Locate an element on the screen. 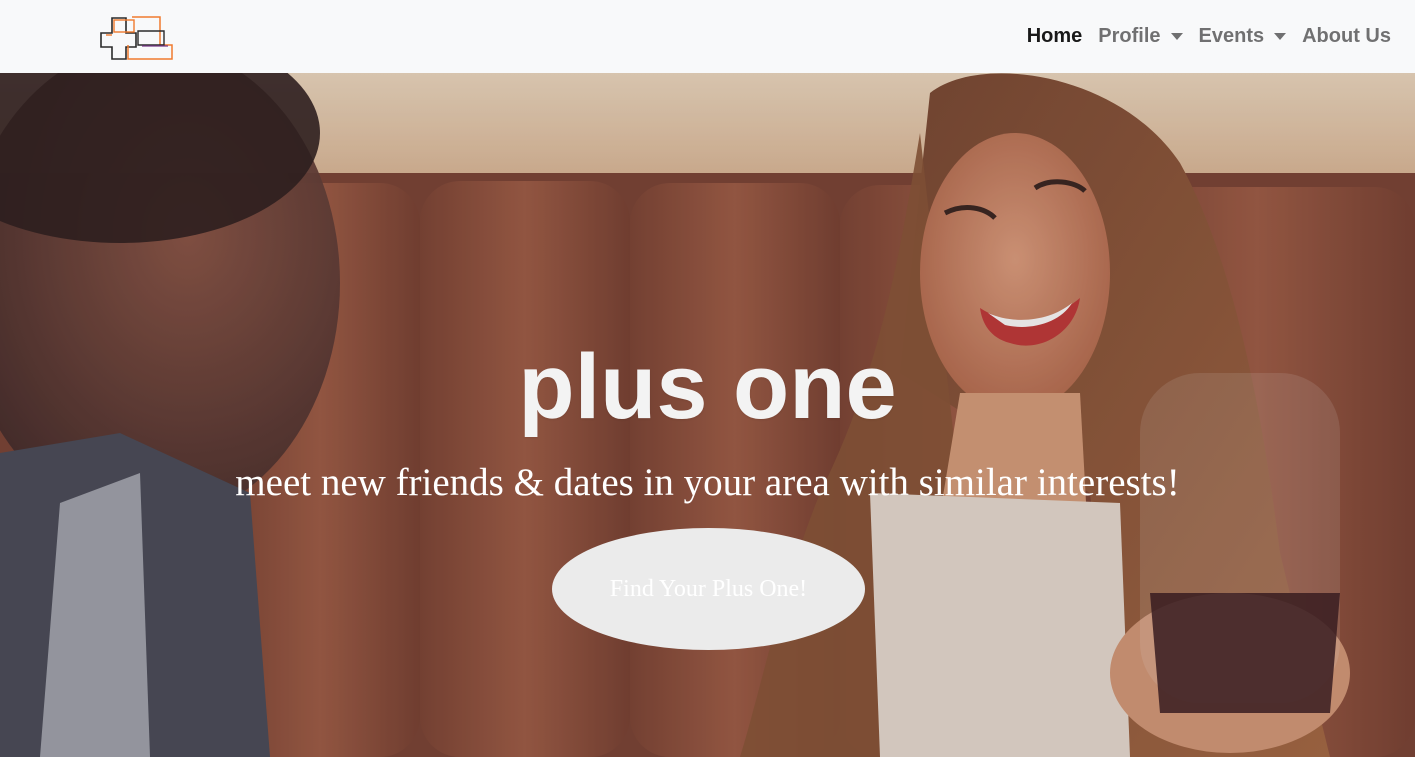  nav-item-events: Events is located at coordinates (1243, 36).